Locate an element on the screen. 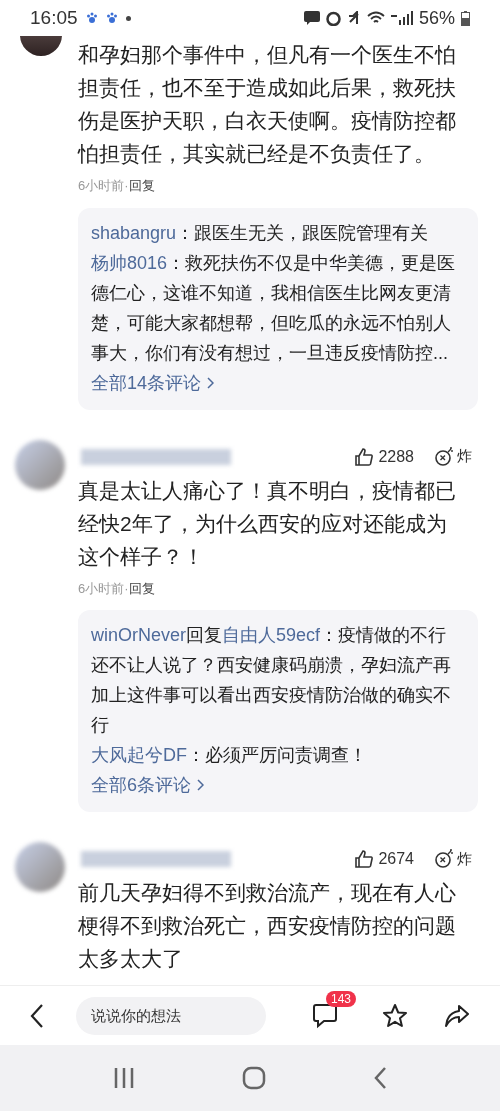  wifi-icon is located at coordinates (375, 18).